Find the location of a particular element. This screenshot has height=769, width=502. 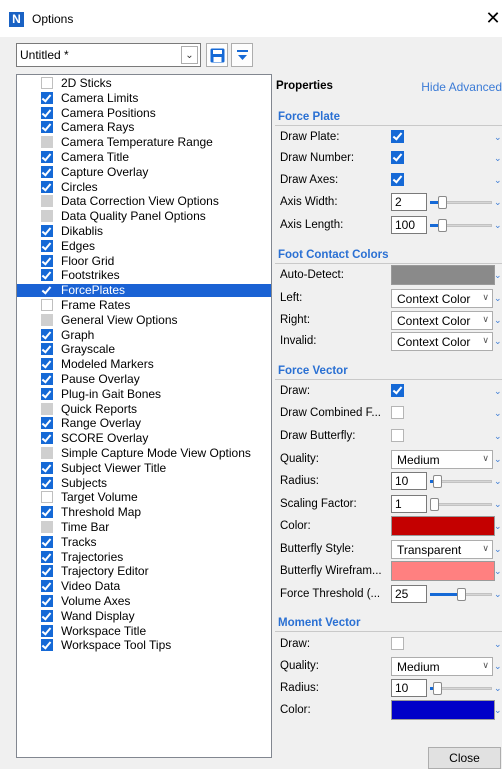

section-foot-contact-colors: Foot Contact Colors is located at coordinates (388, 255).